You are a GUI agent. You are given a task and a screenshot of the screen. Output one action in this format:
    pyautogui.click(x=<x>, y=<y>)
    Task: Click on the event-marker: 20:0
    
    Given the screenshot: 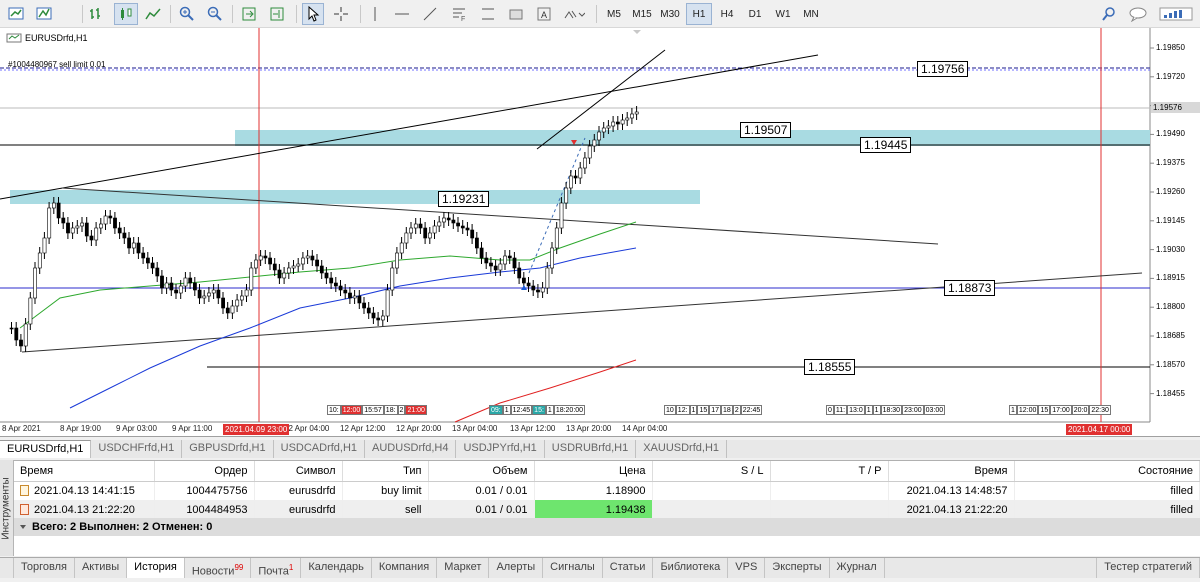 What is the action you would take?
    pyautogui.click(x=1080, y=410)
    